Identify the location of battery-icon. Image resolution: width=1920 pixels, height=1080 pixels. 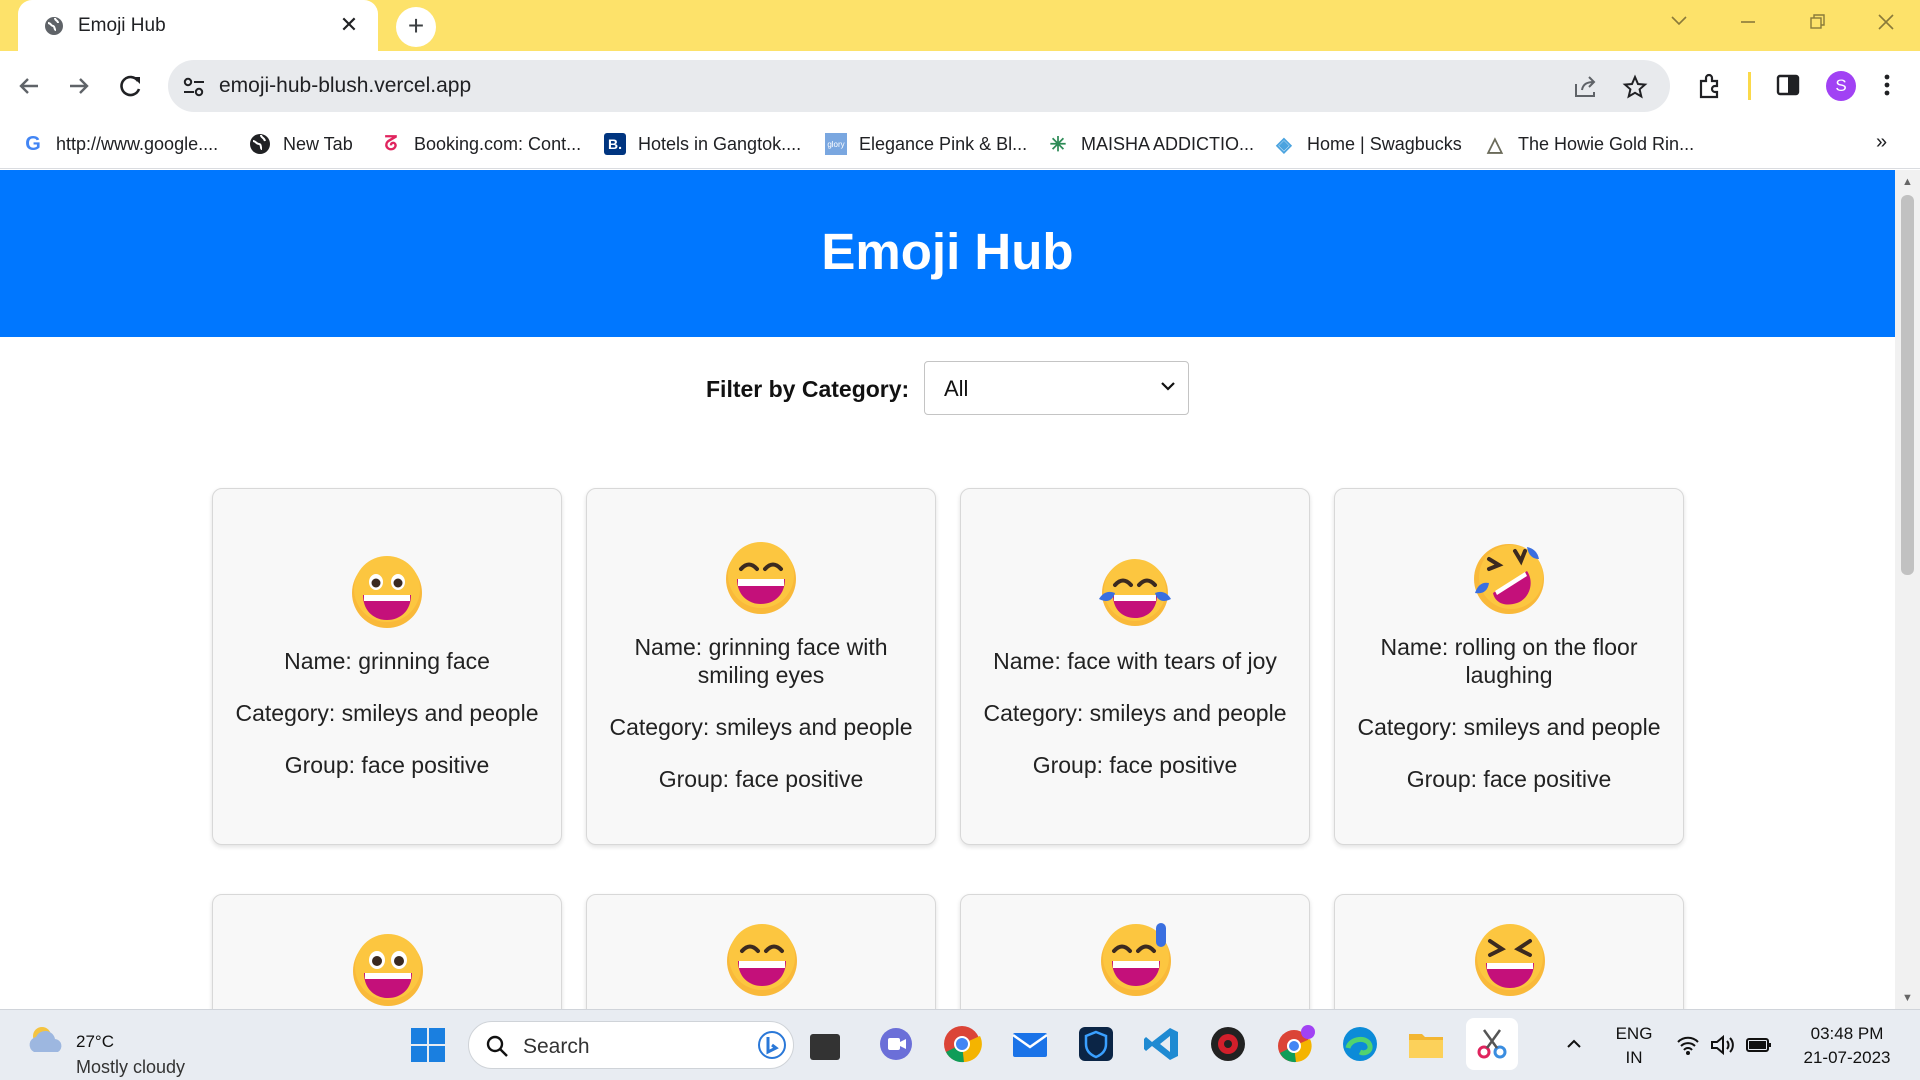
(1759, 1045).